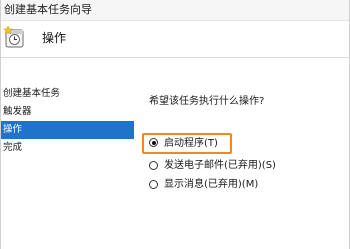 The image size is (350, 249). I want to click on question-area: 希望该任务执行什么操作?, so click(206, 102).